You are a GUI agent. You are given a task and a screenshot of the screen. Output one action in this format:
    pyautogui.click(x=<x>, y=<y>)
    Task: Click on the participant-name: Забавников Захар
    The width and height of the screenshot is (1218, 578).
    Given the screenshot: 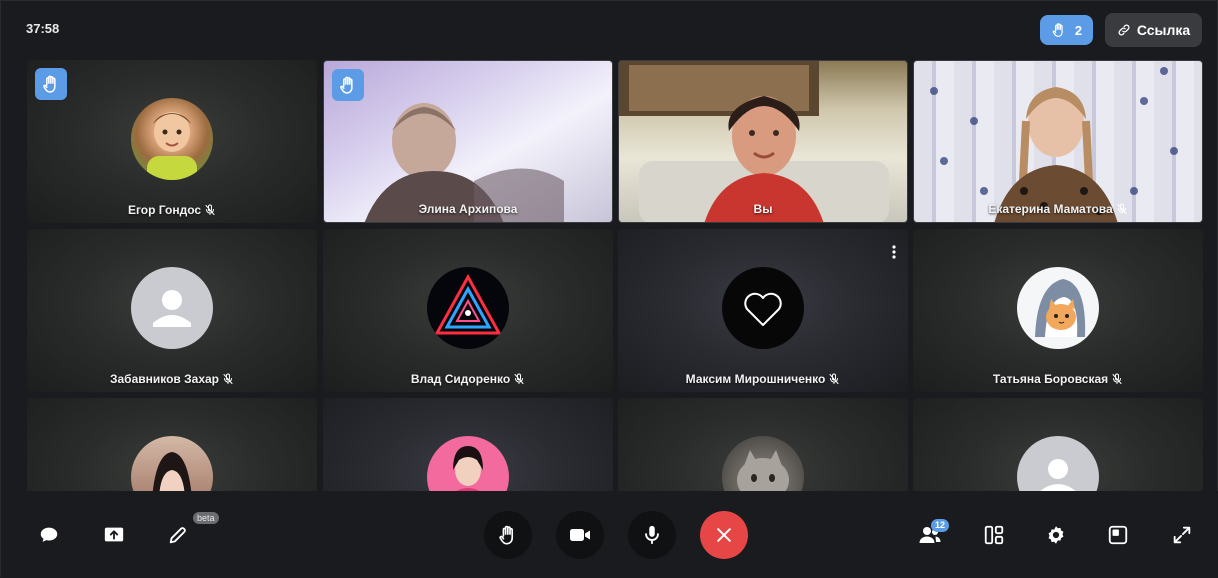 What is the action you would take?
    pyautogui.click(x=164, y=379)
    